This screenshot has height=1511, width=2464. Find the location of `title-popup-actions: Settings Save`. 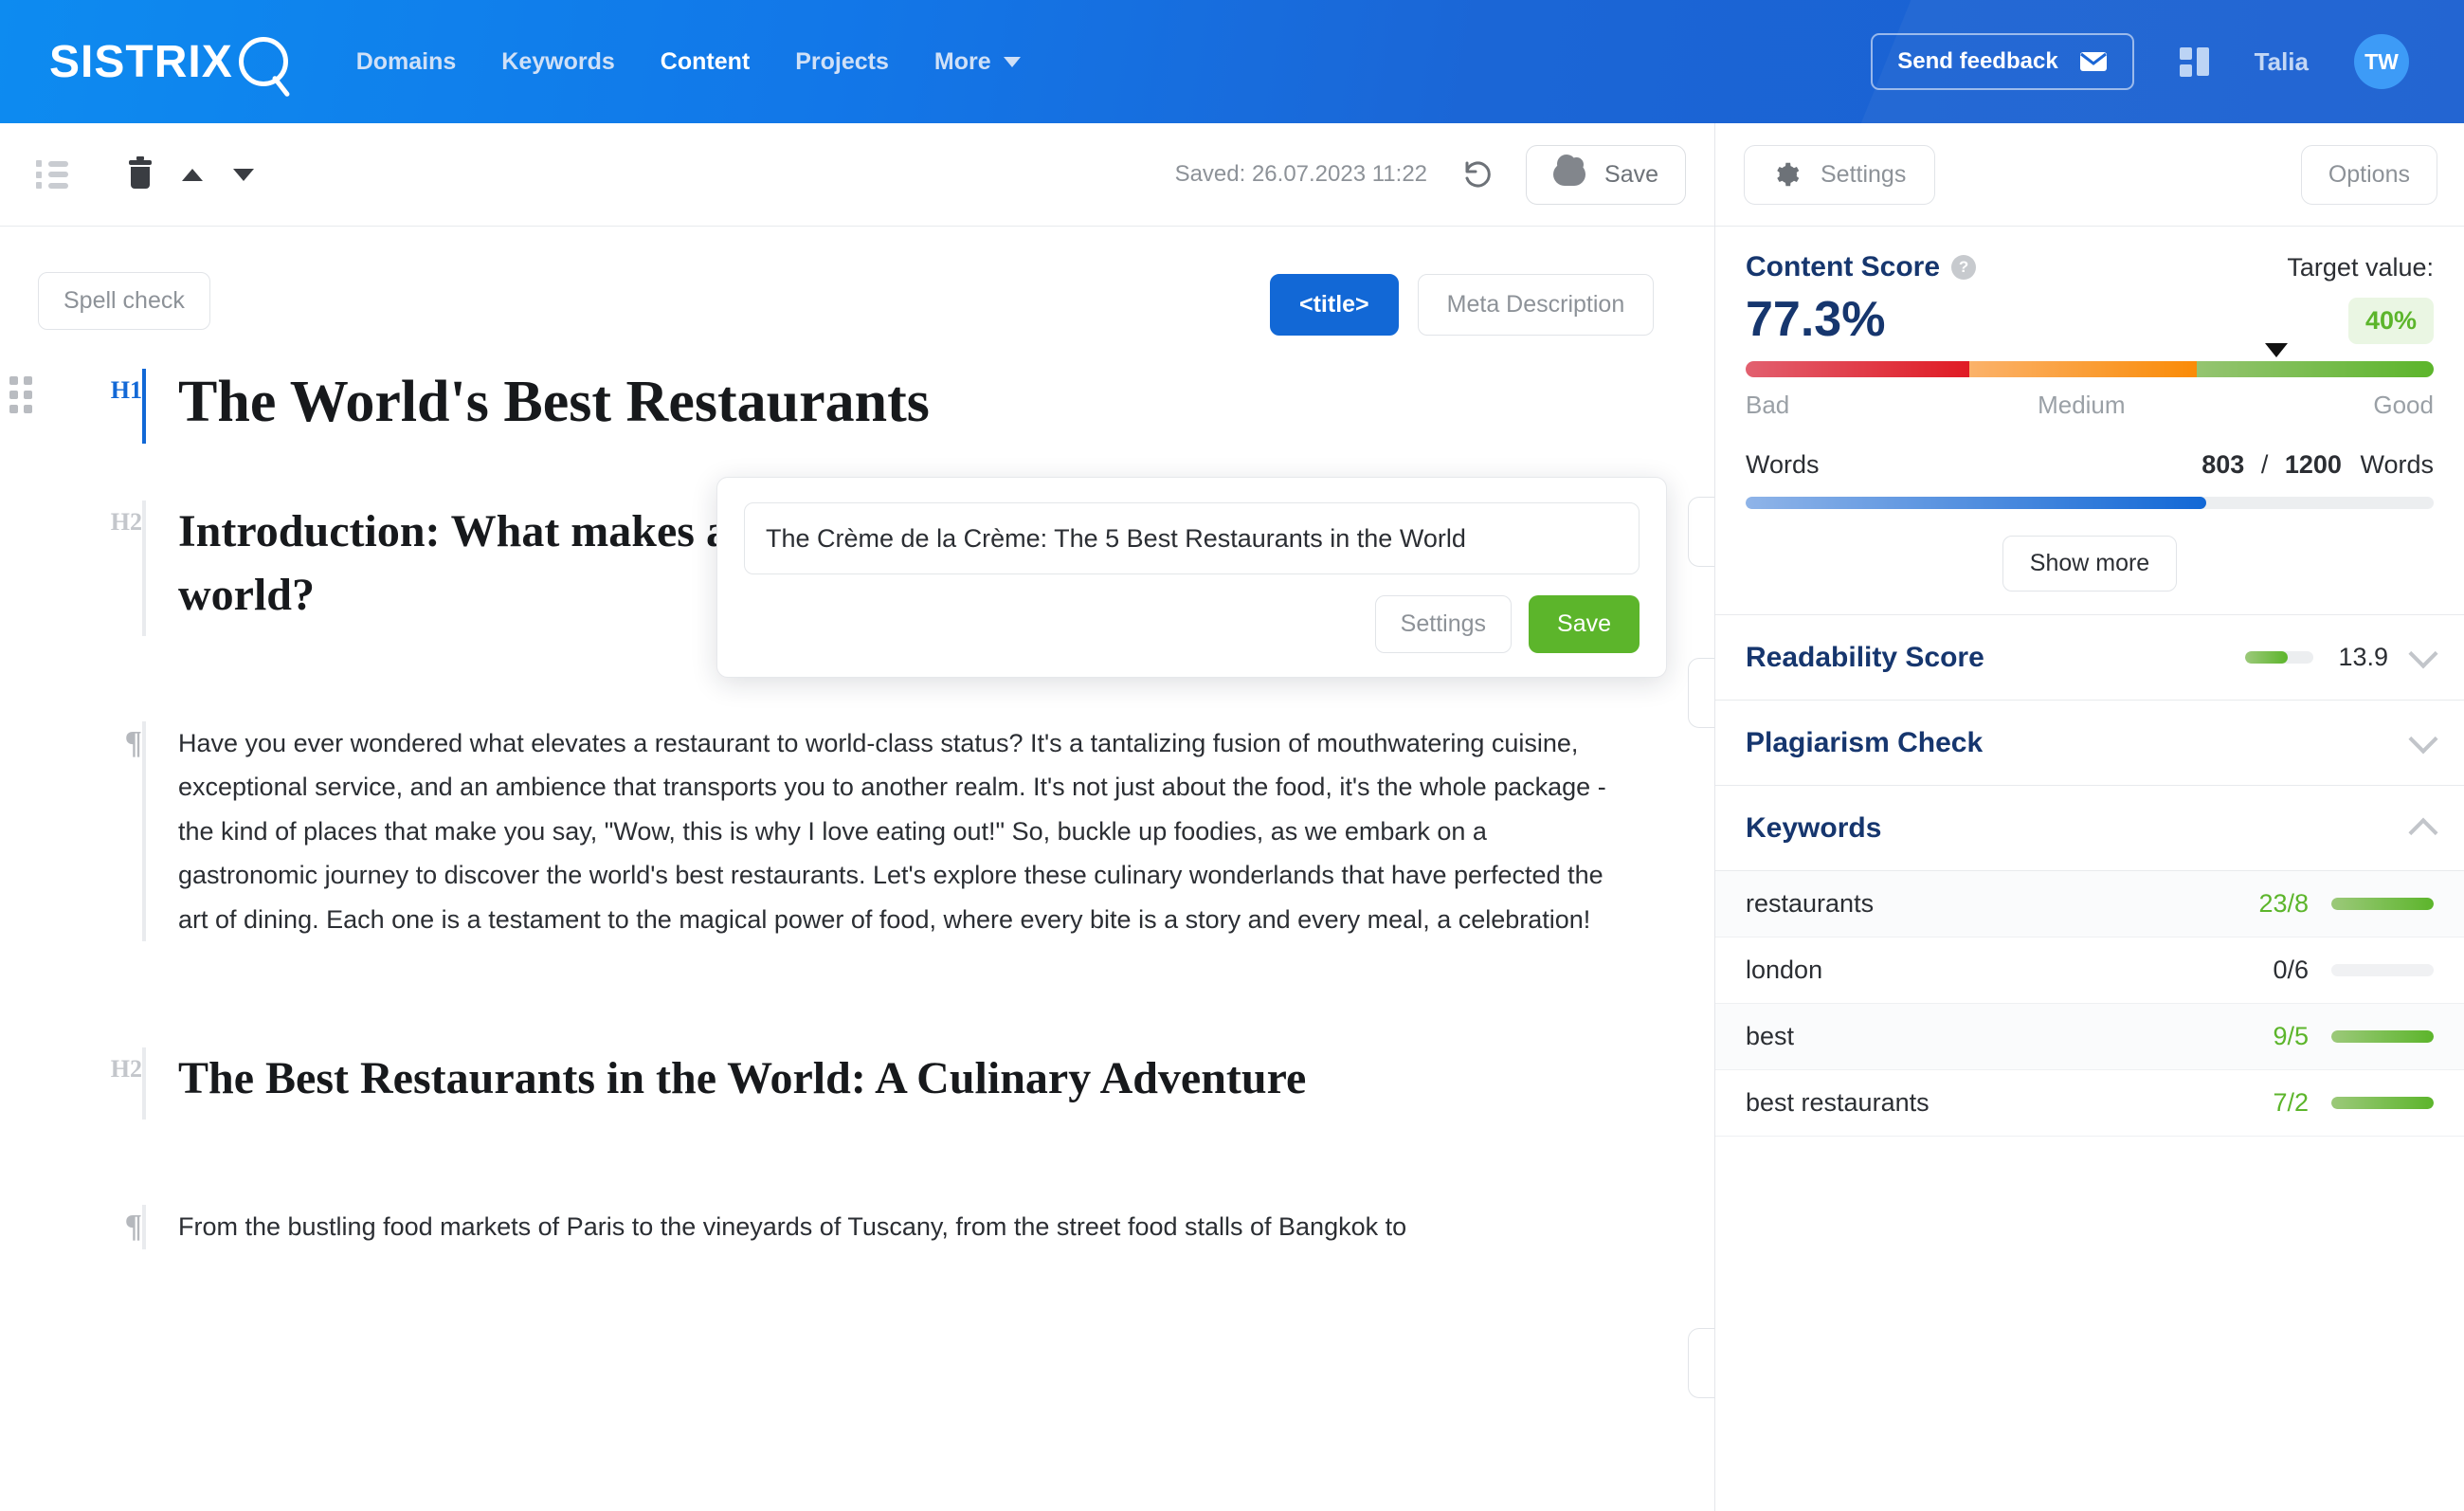

title-popup-actions: Settings Save is located at coordinates (1192, 624).